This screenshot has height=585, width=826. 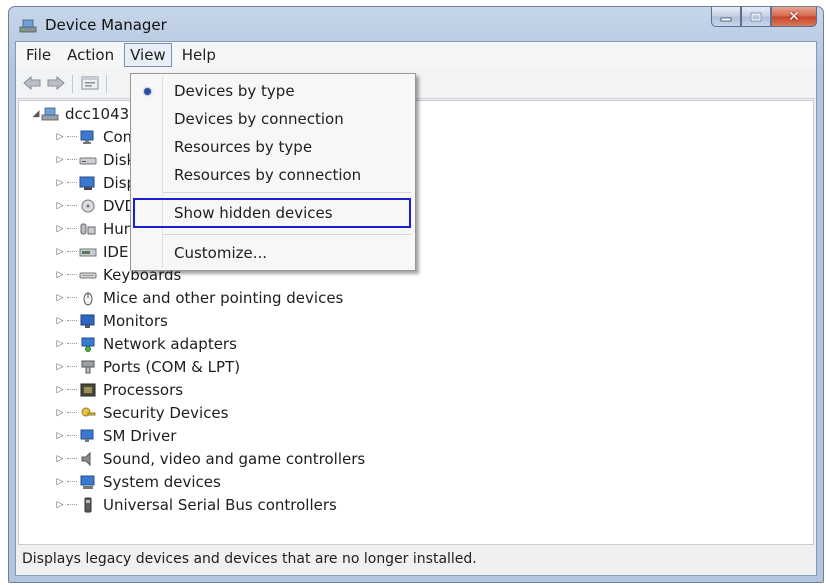 I want to click on menu-item-label: Devices by type, so click(x=234, y=91).